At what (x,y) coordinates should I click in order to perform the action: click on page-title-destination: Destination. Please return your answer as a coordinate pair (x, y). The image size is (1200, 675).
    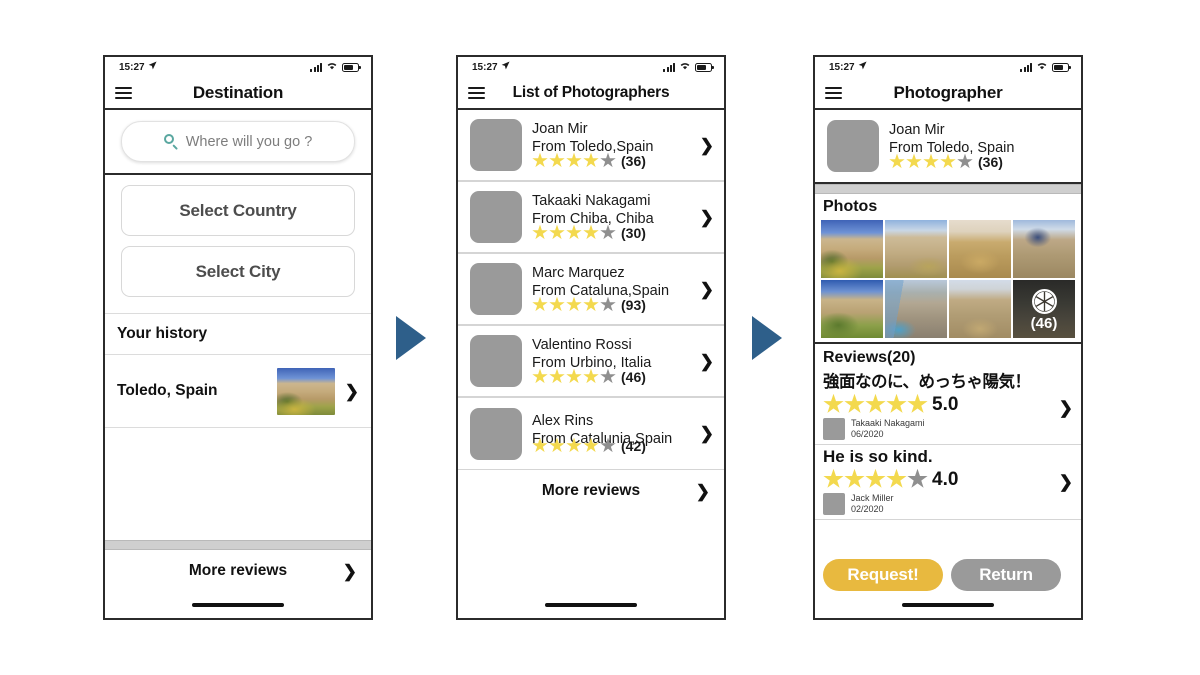
    Looking at the image, I should click on (238, 92).